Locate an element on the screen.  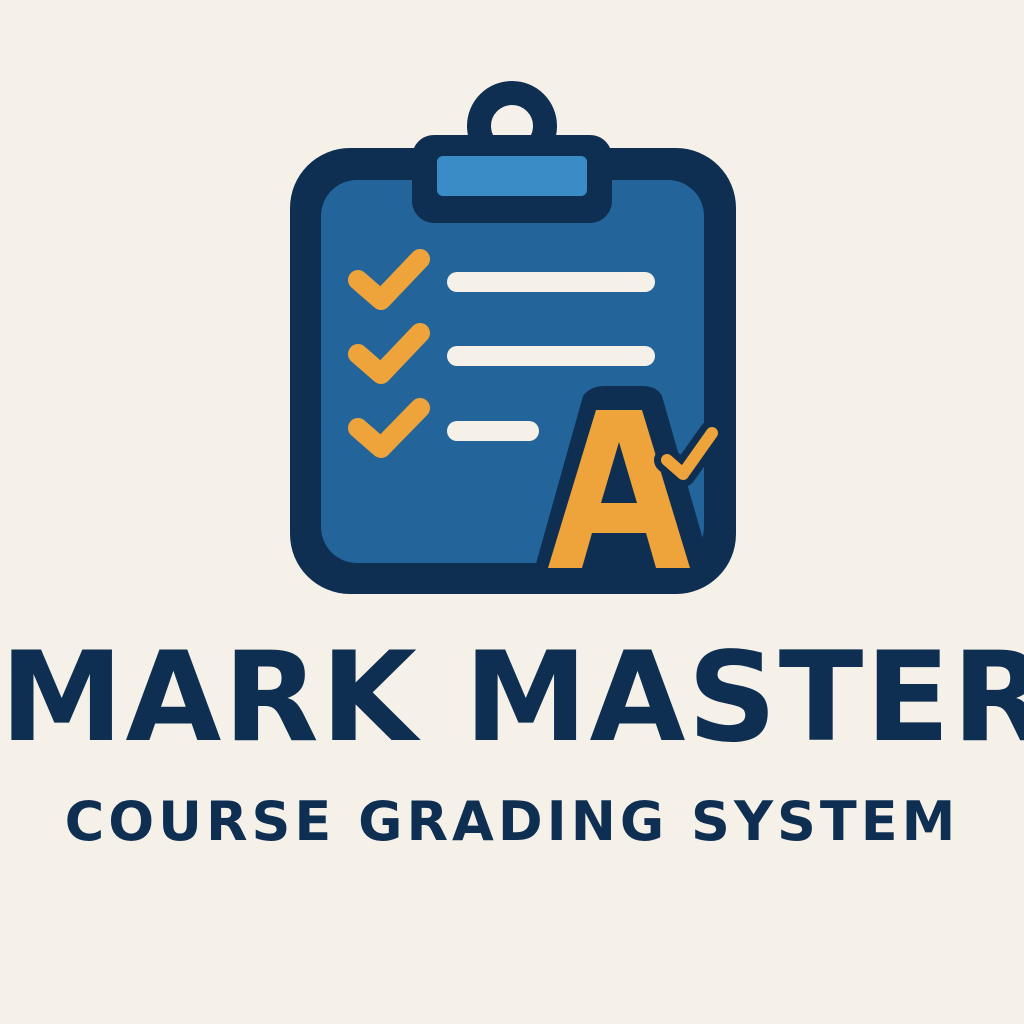
brand-tagline: COURSE GRADING SYSTEM is located at coordinates (512, 821).